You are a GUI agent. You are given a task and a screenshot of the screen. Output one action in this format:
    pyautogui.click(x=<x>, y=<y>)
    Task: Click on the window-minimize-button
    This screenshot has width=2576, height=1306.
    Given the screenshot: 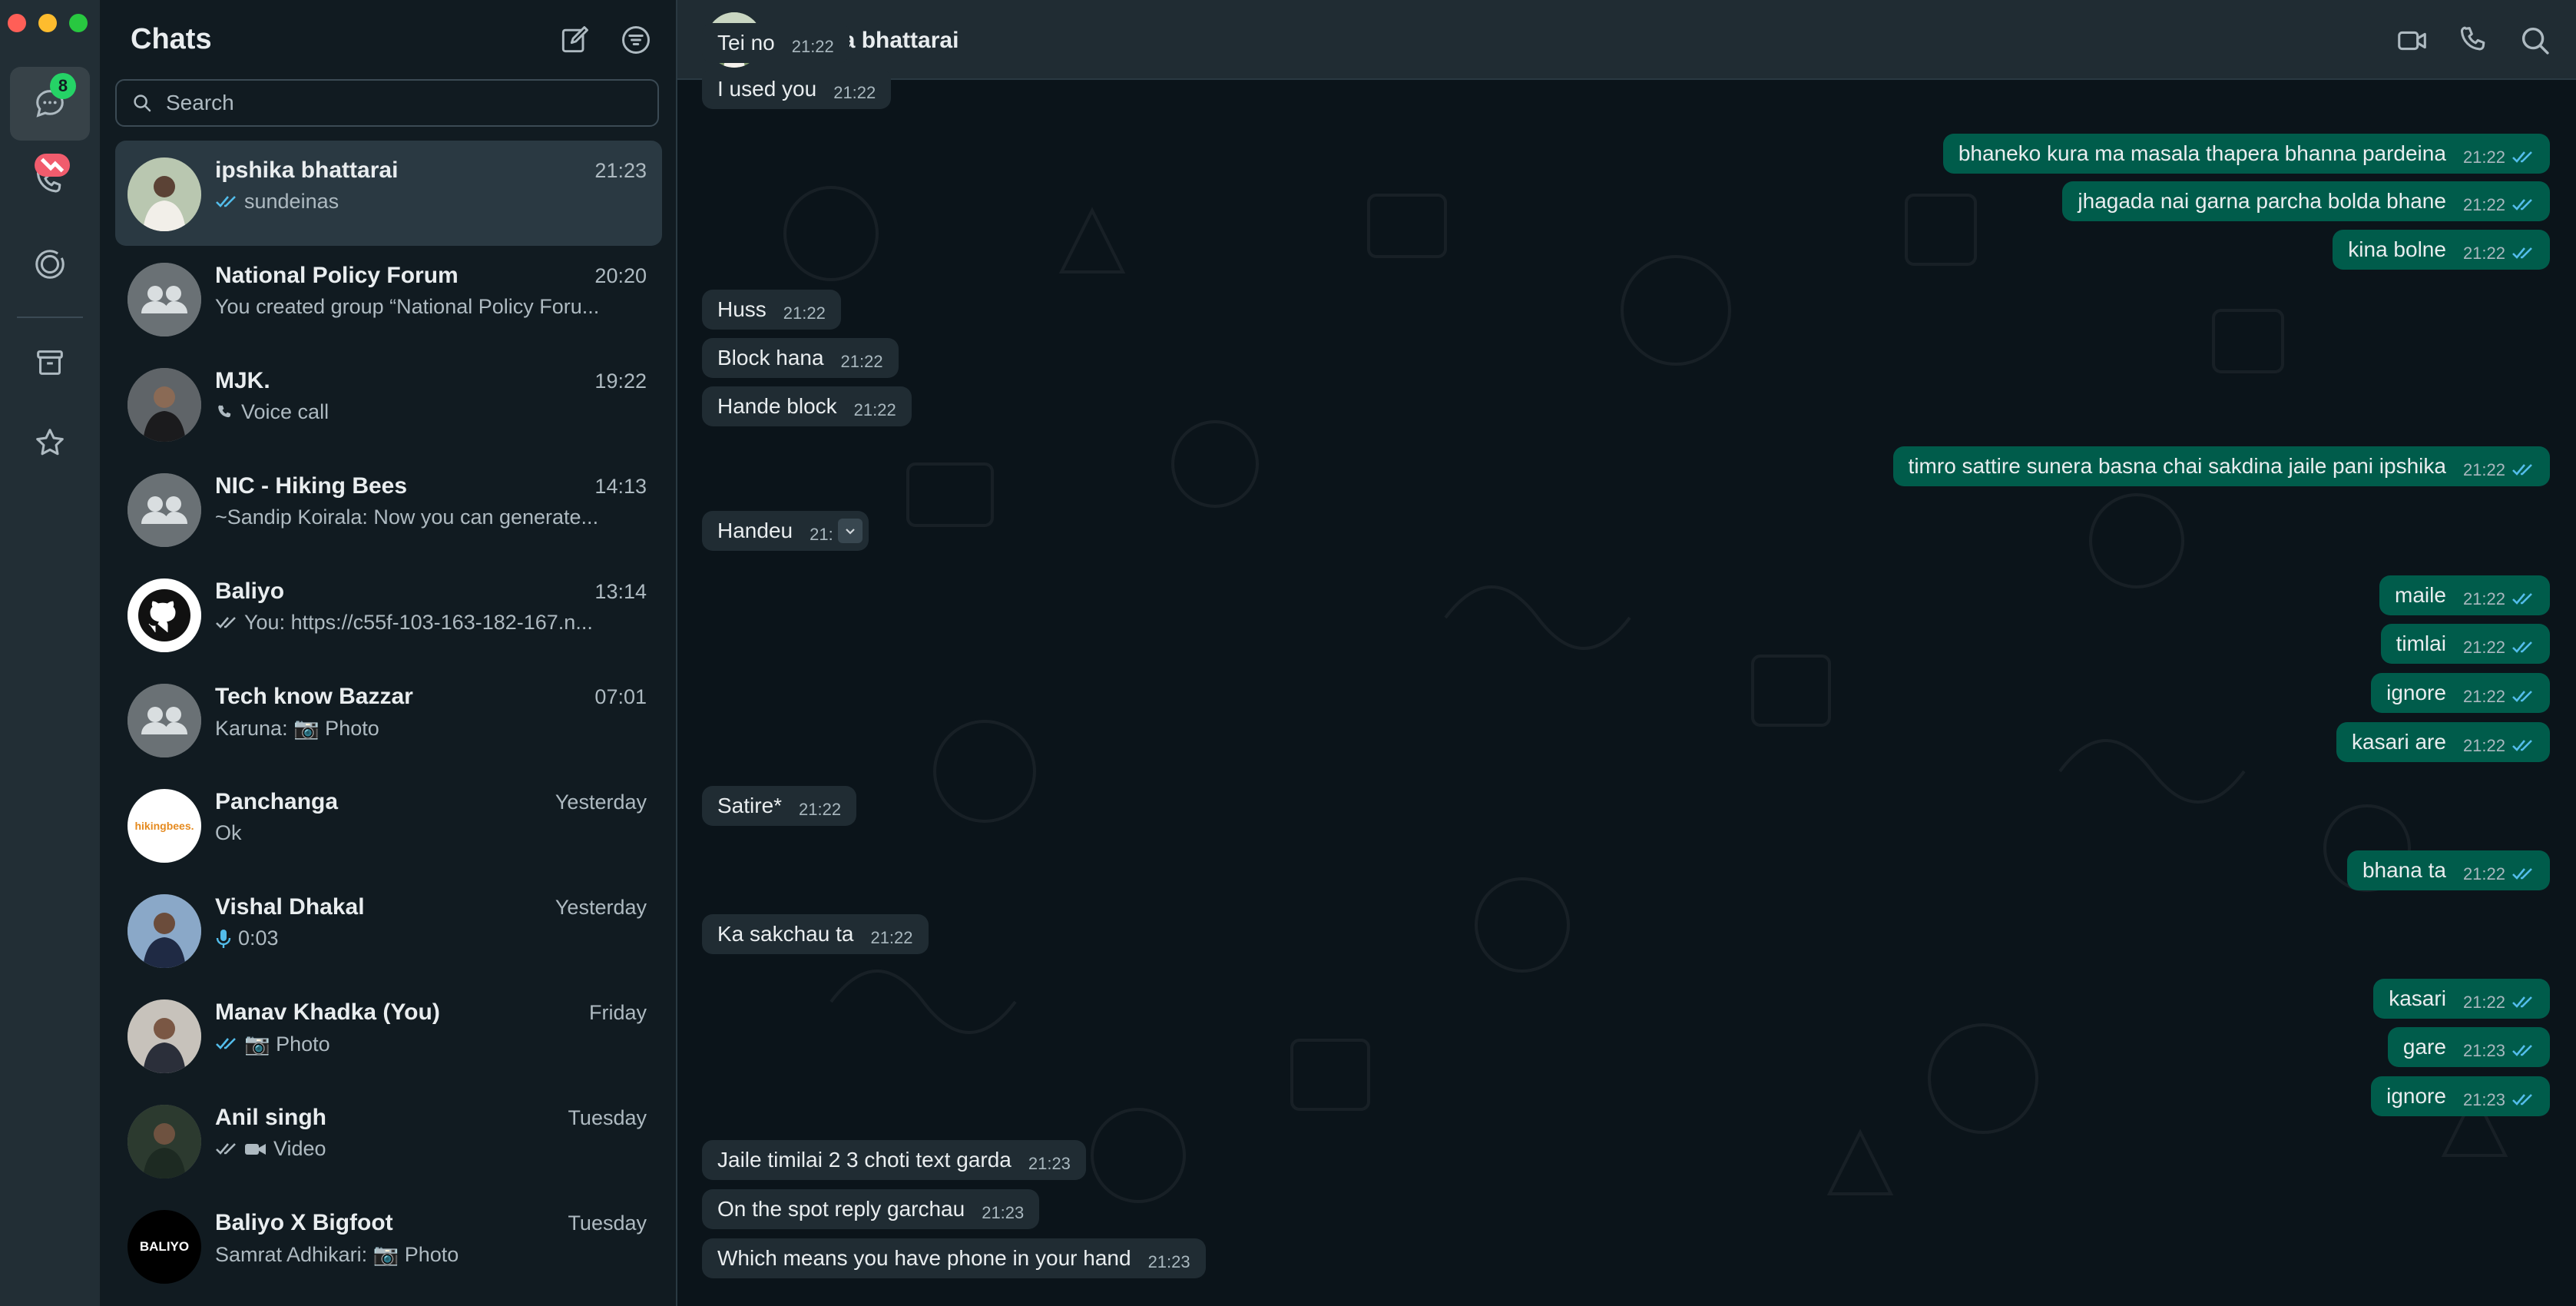 What is the action you would take?
    pyautogui.click(x=47, y=23)
    